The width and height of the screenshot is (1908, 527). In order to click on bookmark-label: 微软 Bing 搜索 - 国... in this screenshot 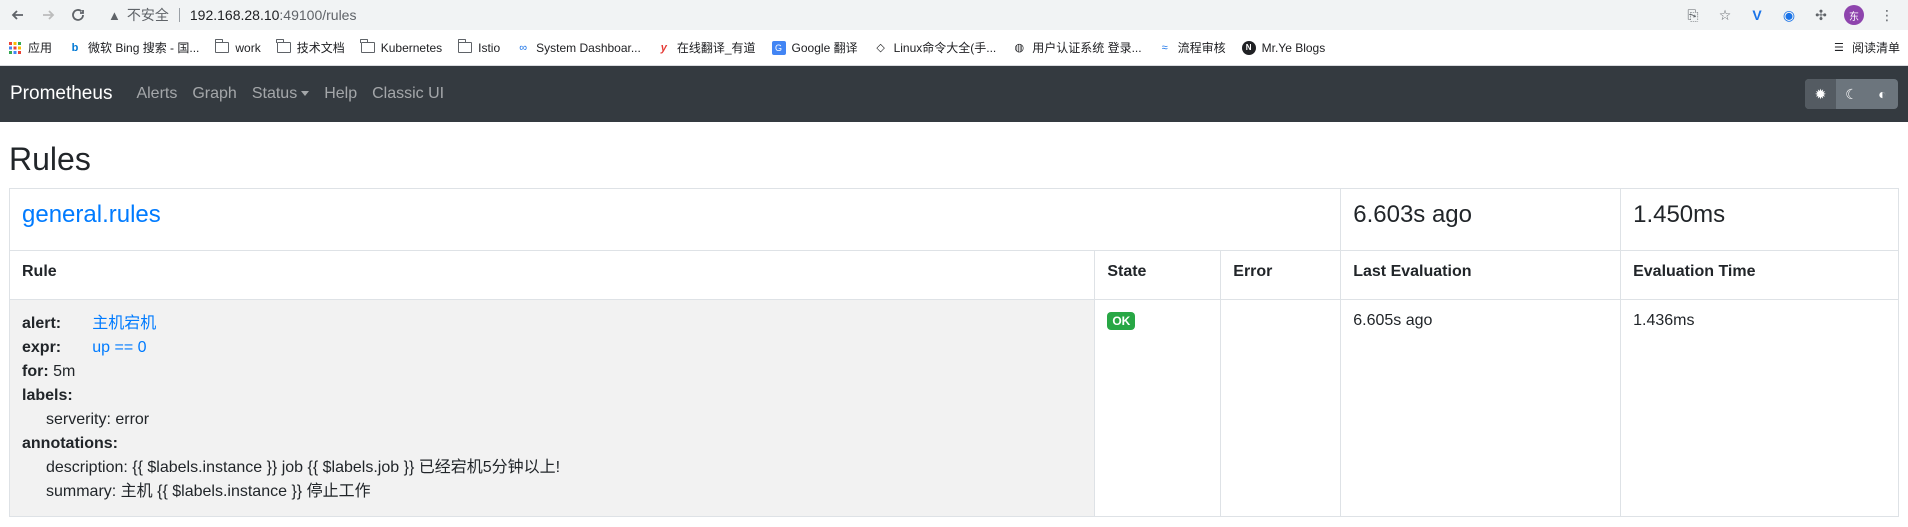, I will do `click(144, 48)`.